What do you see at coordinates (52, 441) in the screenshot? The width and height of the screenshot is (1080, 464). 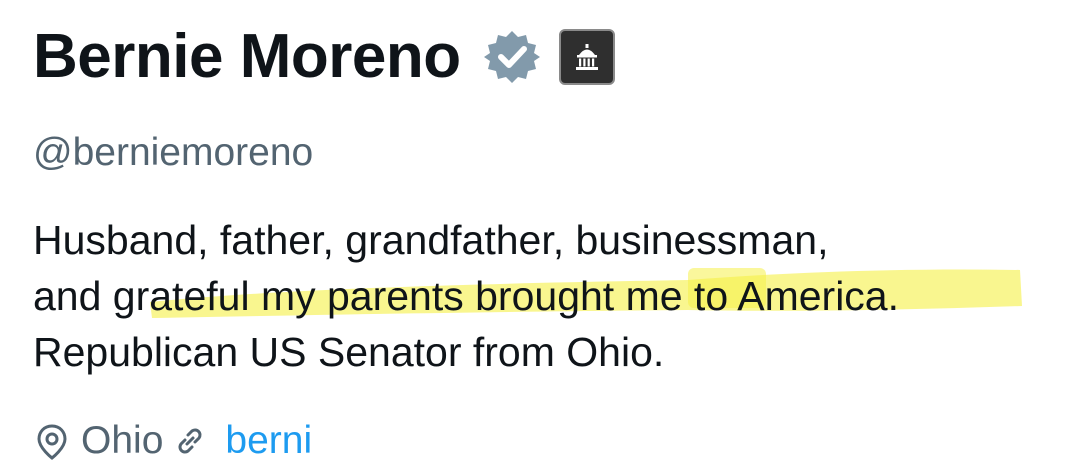 I see `location-pin-icon` at bounding box center [52, 441].